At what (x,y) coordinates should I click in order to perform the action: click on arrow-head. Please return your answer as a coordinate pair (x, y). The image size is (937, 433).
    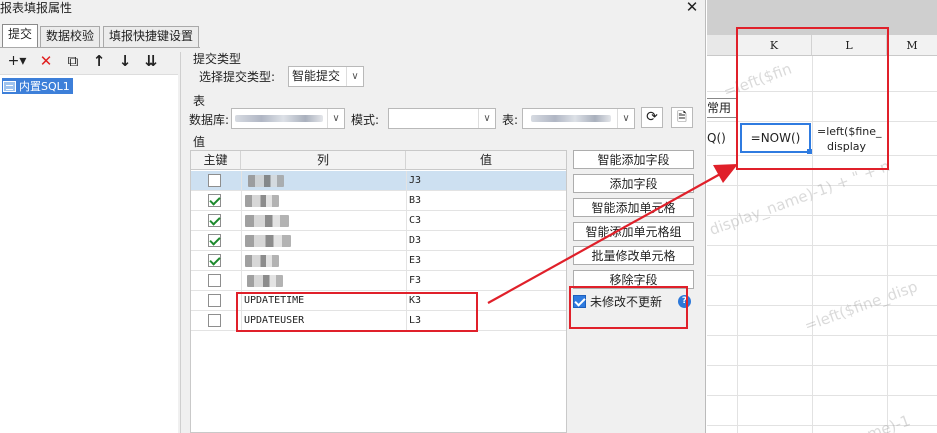
    Looking at the image, I should click on (725, 173).